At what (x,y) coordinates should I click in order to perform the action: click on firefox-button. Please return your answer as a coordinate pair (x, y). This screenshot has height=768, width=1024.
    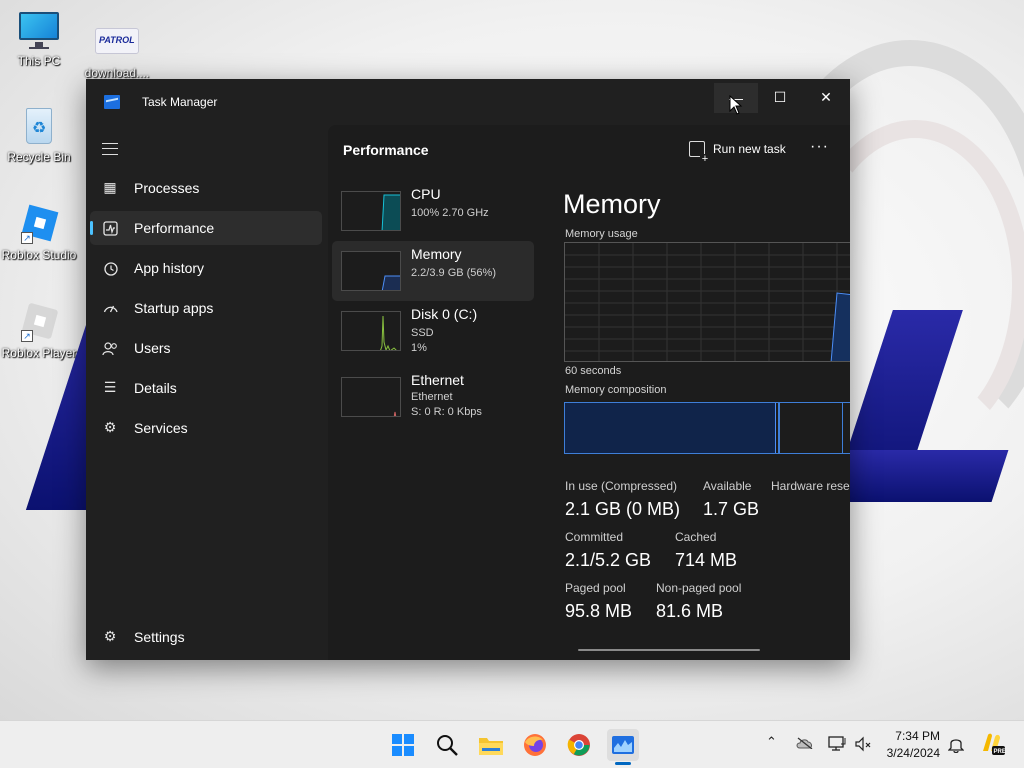
    Looking at the image, I should click on (535, 745).